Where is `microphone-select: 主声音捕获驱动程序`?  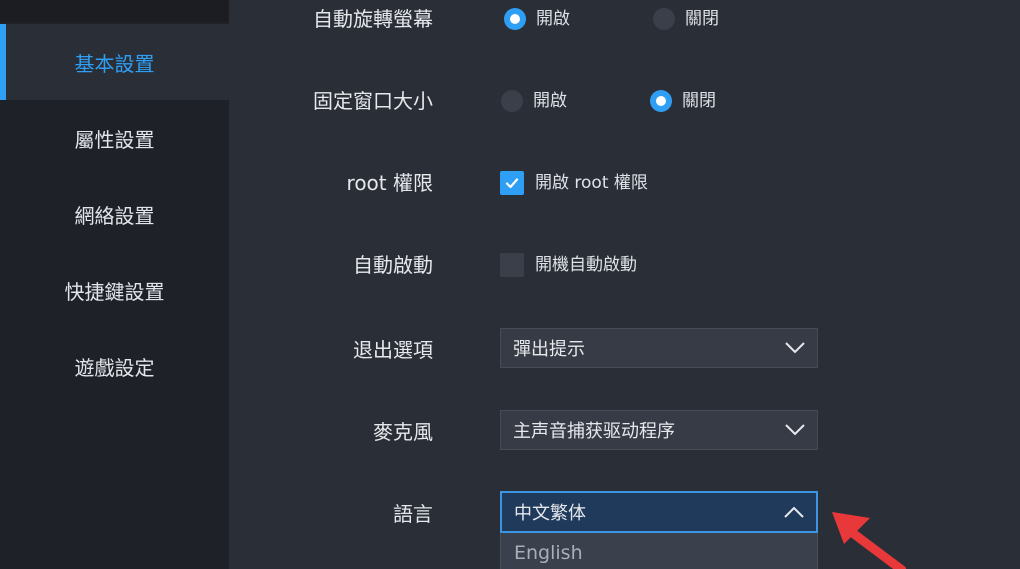
microphone-select: 主声音捕获驱动程序 is located at coordinates (659, 430).